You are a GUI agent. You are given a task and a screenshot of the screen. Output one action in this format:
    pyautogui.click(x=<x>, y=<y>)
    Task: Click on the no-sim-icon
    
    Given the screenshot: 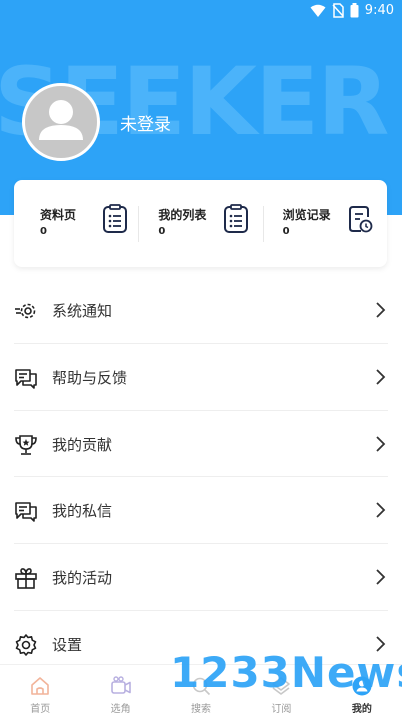 What is the action you would take?
    pyautogui.click(x=338, y=10)
    